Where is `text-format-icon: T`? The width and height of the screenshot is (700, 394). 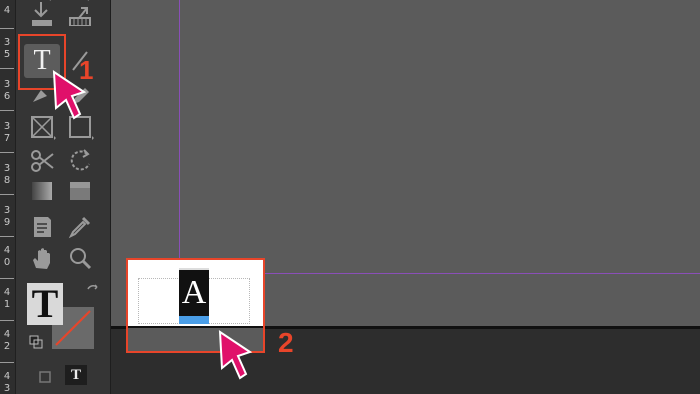 text-format-icon: T is located at coordinates (75, 374).